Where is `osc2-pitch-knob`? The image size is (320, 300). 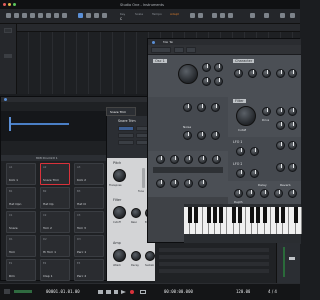 osc2-pitch-knob is located at coordinates (187, 107).